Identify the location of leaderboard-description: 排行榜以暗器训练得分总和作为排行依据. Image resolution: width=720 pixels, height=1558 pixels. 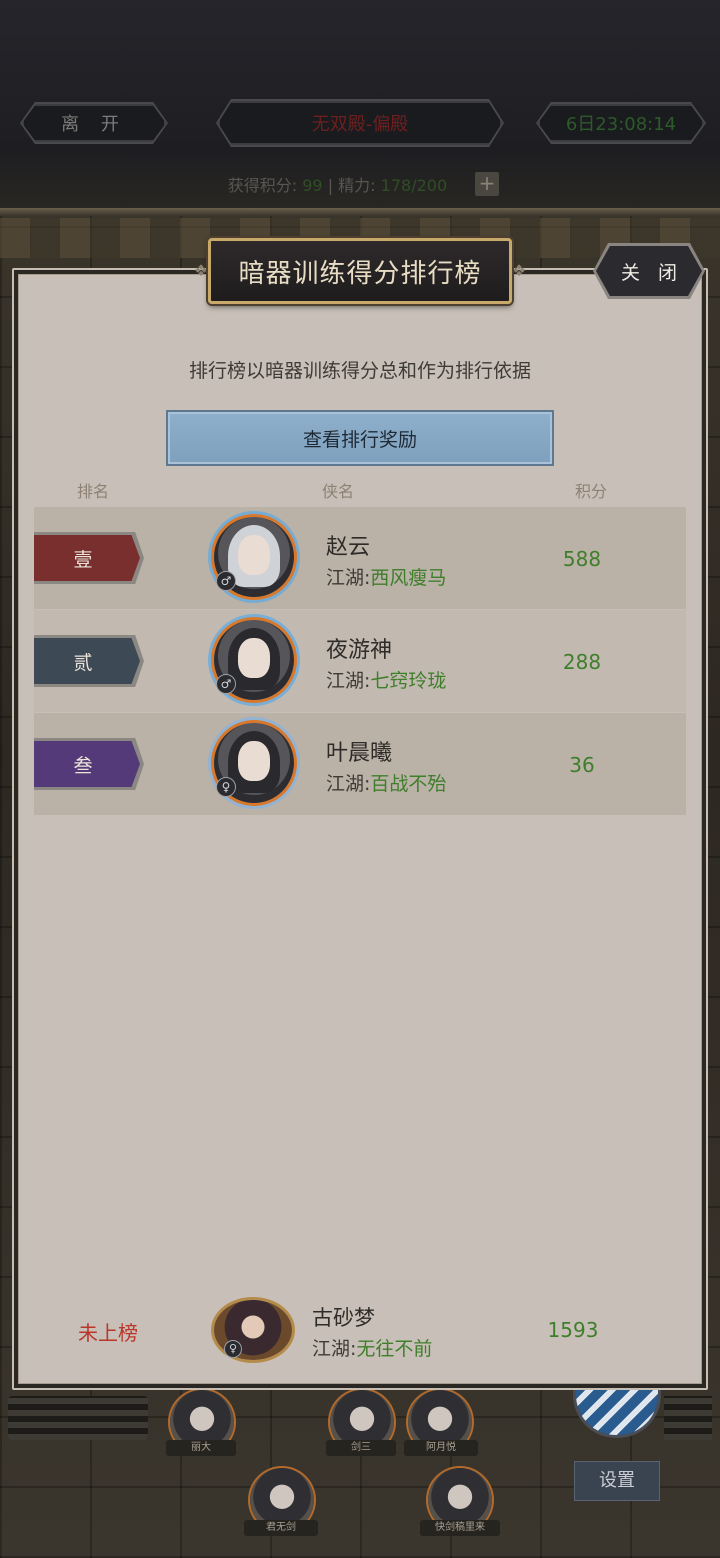
(359, 371).